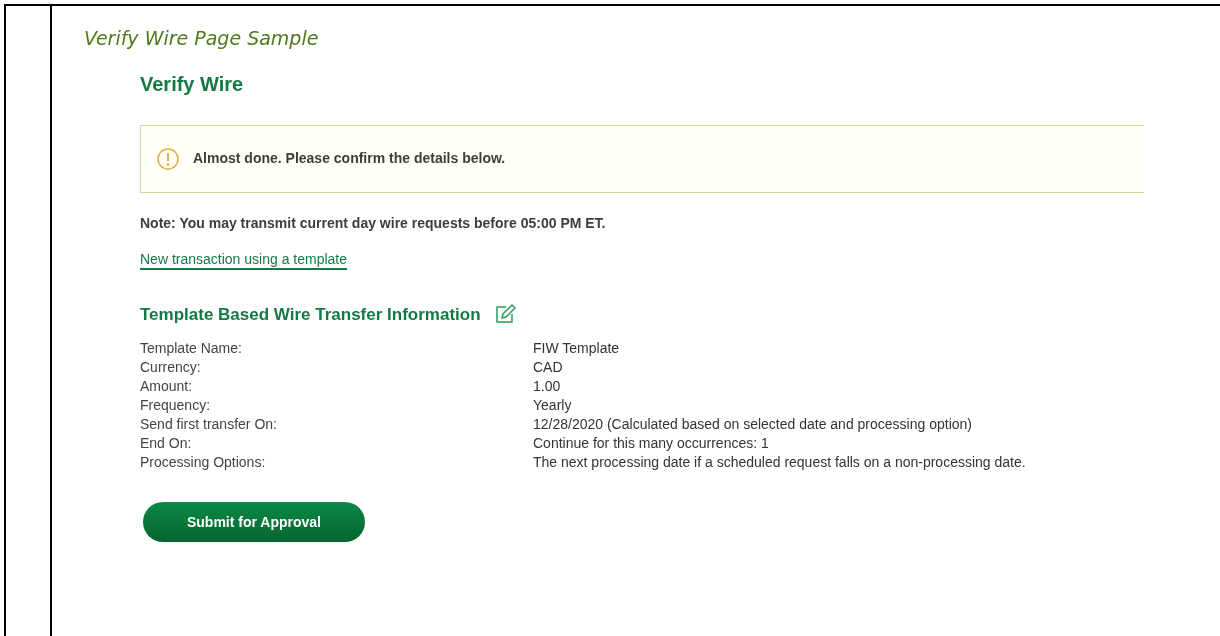 The height and width of the screenshot is (636, 1220). Describe the element at coordinates (779, 462) in the screenshot. I see `field-value: The next processing date if a scheduled request falls on a non-processing date.` at that location.